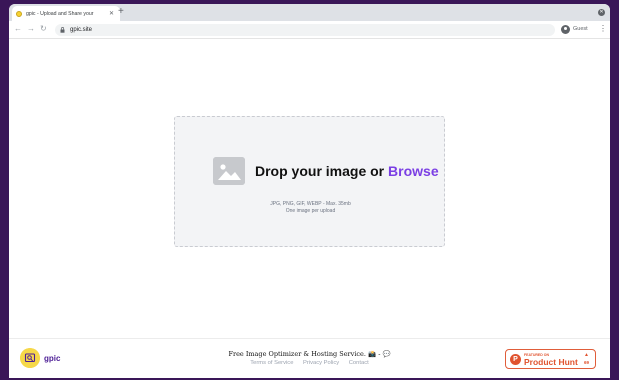 The height and width of the screenshot is (380, 619). What do you see at coordinates (565, 29) in the screenshot?
I see `profile-icon` at bounding box center [565, 29].